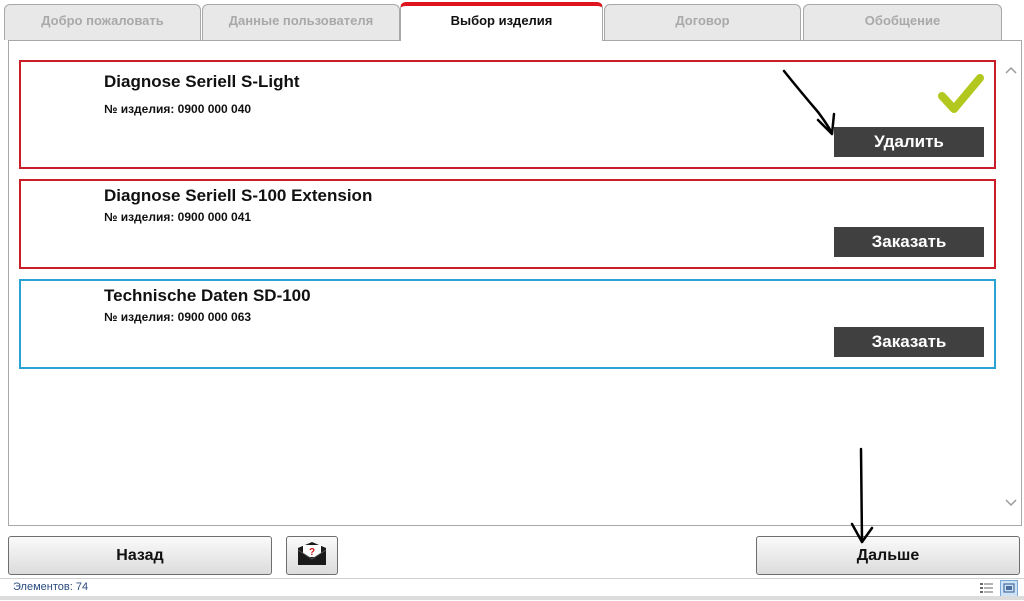  I want to click on items-count: Элементов: 74, so click(51, 587).